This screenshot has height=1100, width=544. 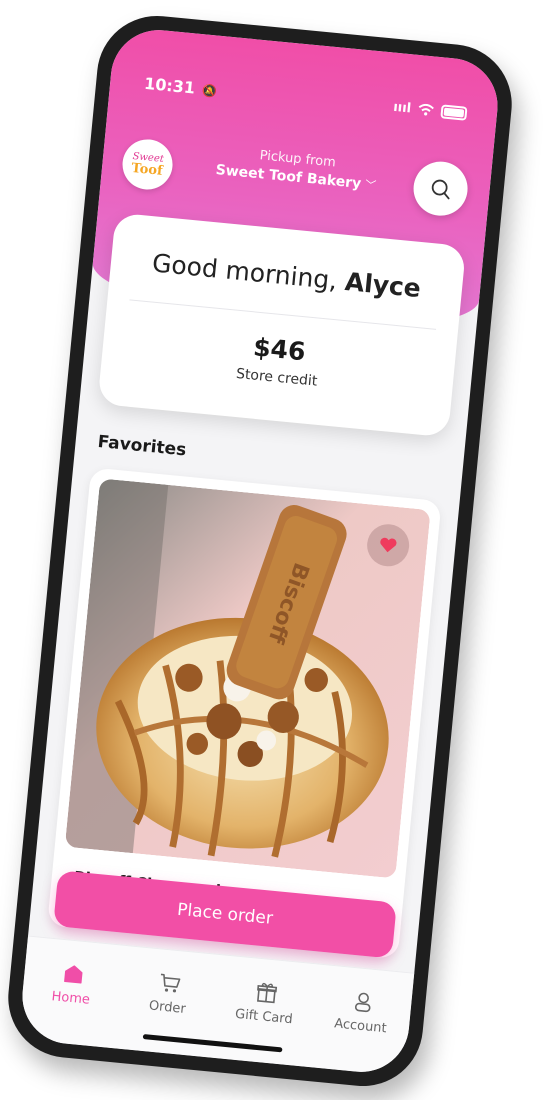 I want to click on welcome-card: Good morning, Alyce $46 Store credit, so click(x=282, y=325).